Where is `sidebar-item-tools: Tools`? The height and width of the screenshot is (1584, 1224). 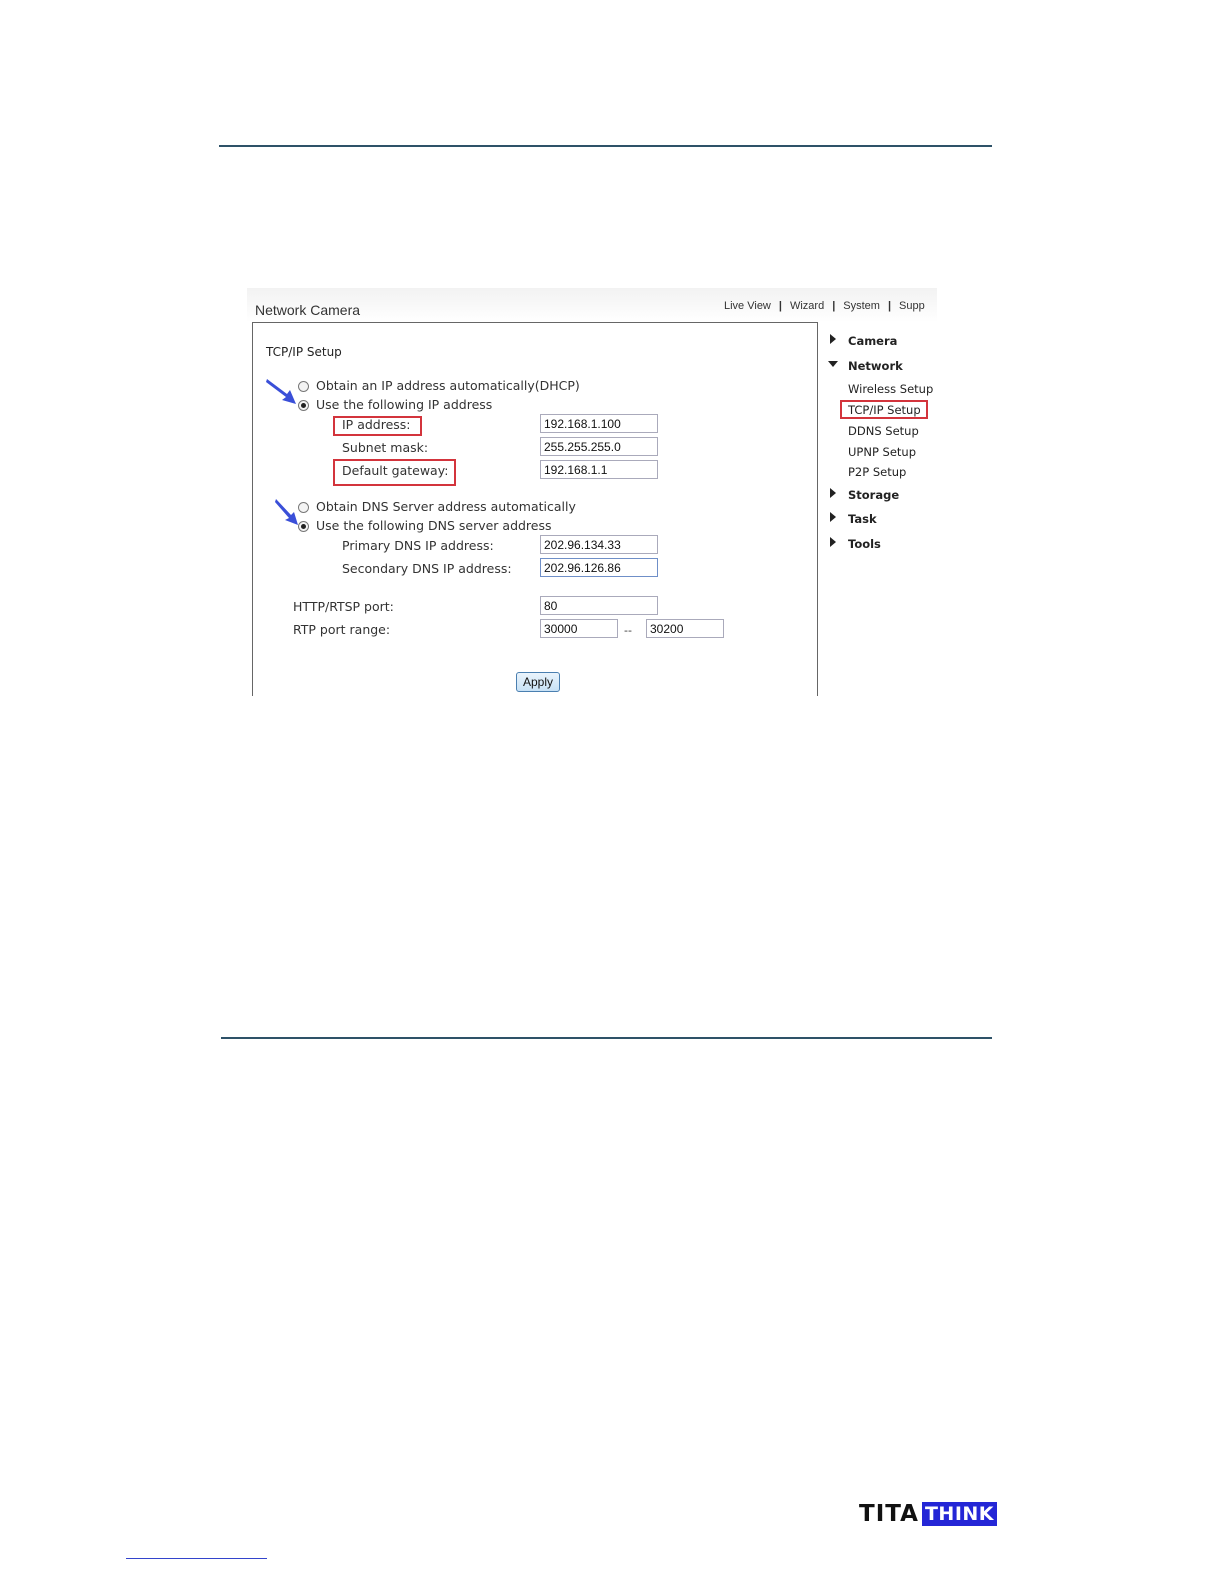
sidebar-item-tools: Tools is located at coordinates (864, 544).